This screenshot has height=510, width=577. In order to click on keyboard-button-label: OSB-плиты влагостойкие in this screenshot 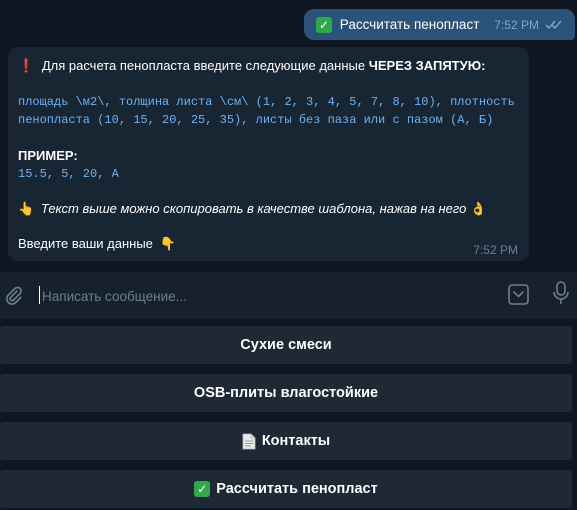, I will do `click(286, 393)`.